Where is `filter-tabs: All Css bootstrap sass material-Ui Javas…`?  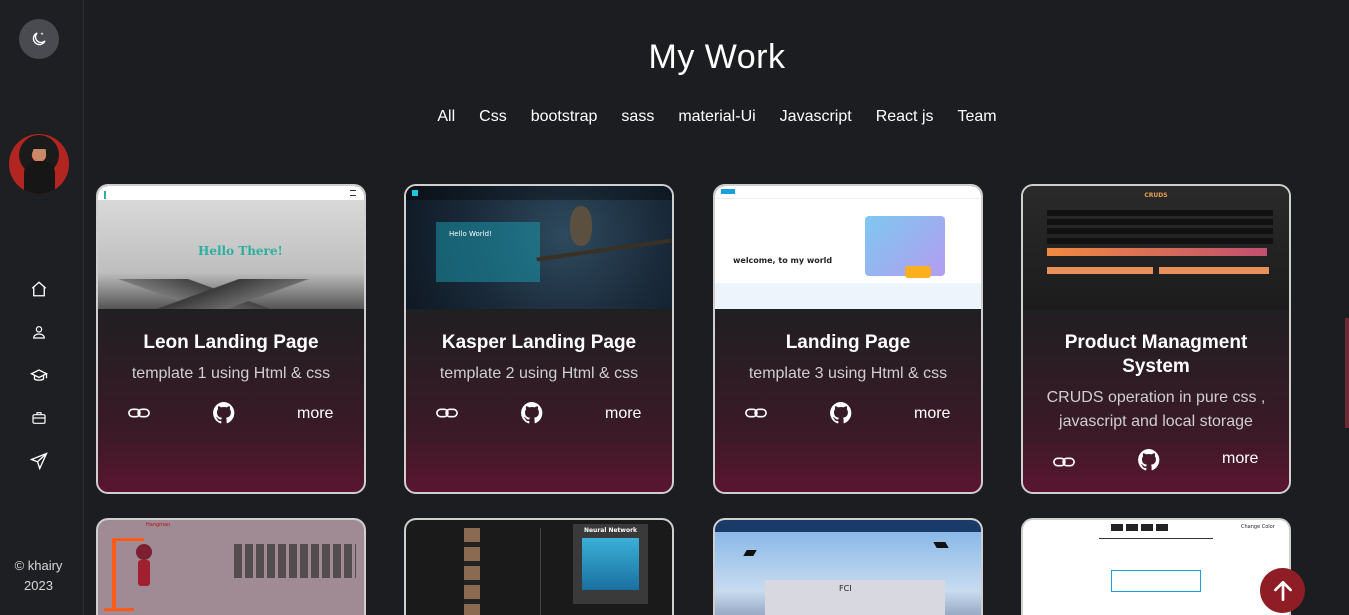 filter-tabs: All Css bootstrap sass material-Ui Javas… is located at coordinates (717, 117).